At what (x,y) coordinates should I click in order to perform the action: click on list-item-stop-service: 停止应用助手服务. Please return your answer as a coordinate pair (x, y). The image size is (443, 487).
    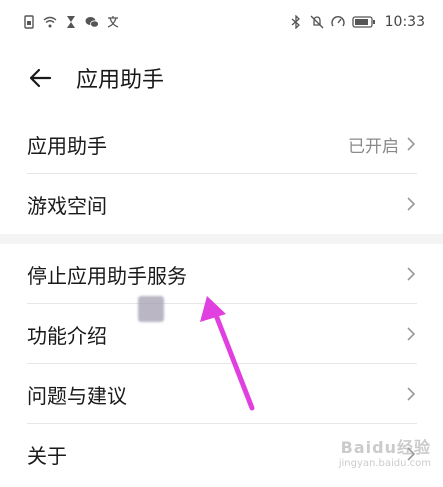
    Looking at the image, I should click on (221, 274).